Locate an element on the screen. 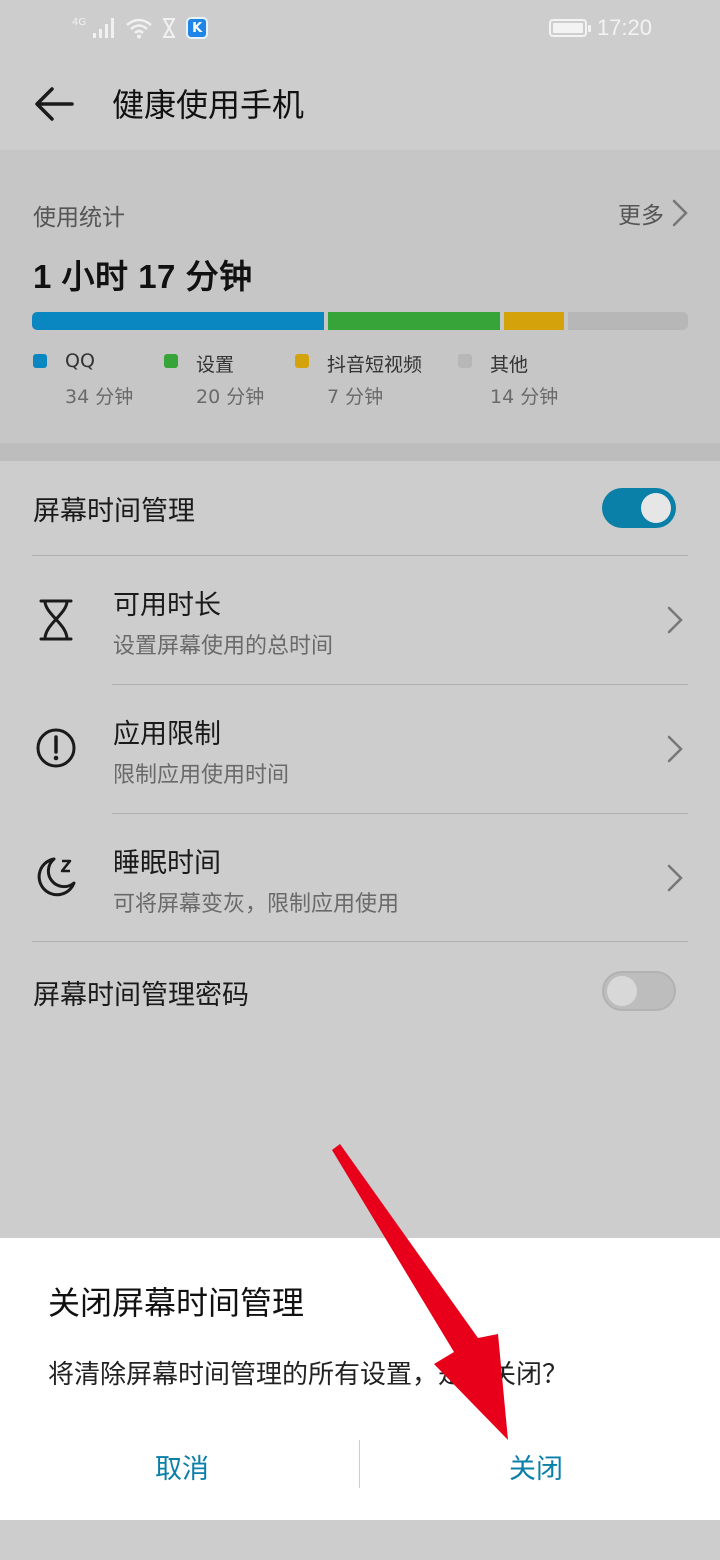  item-subtitle: 限制应用使用时间 is located at coordinates (201, 775).